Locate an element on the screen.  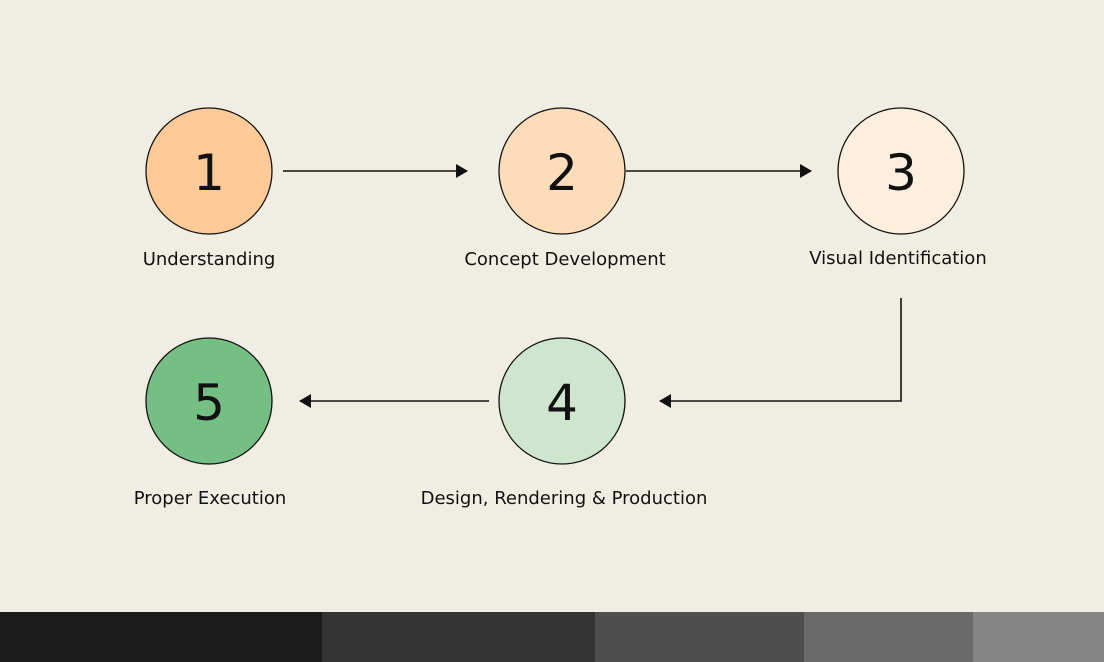
step-label: Design, Rendering & Production is located at coordinates (564, 498).